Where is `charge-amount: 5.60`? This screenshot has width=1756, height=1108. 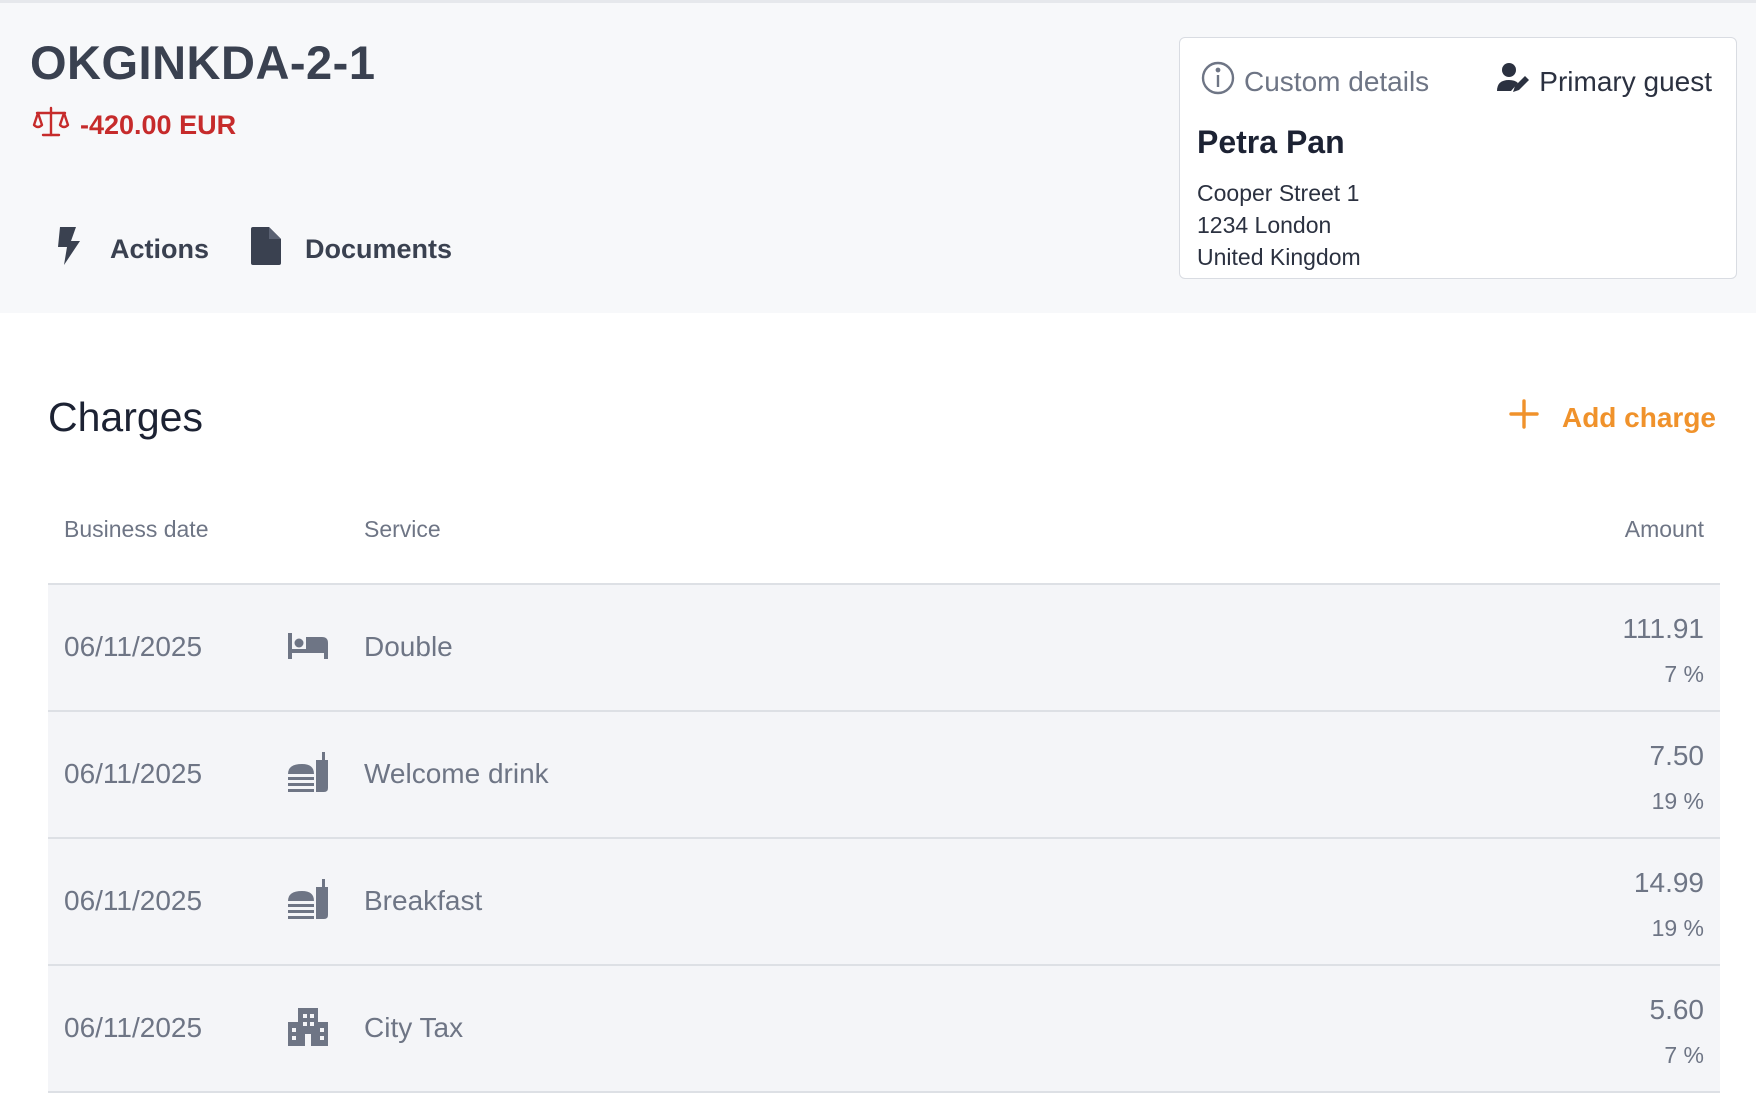 charge-amount: 5.60 is located at coordinates (1677, 1009).